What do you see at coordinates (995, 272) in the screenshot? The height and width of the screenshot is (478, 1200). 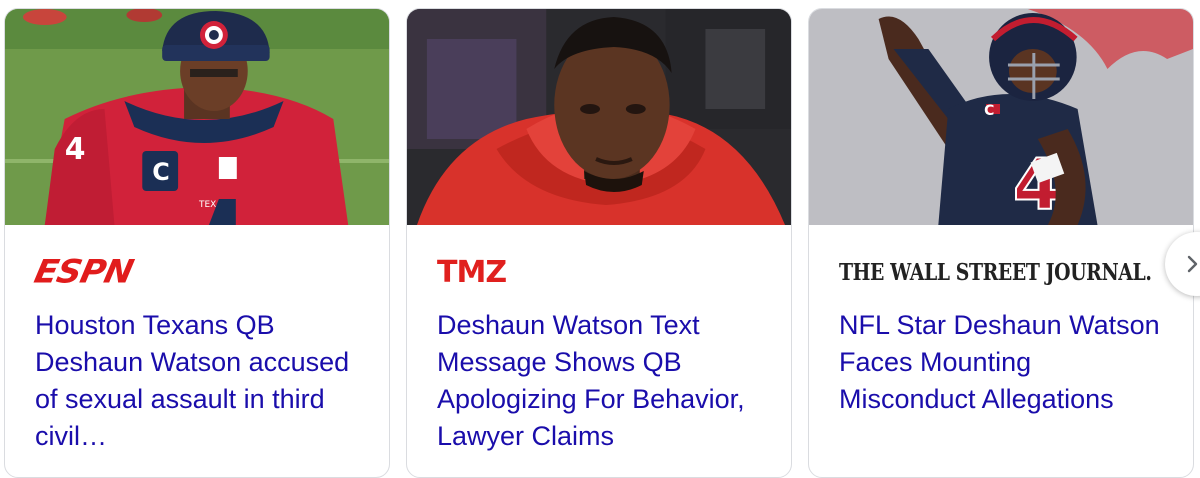 I see `wsj-logo: THE WALL STREET JOURNAL.` at bounding box center [995, 272].